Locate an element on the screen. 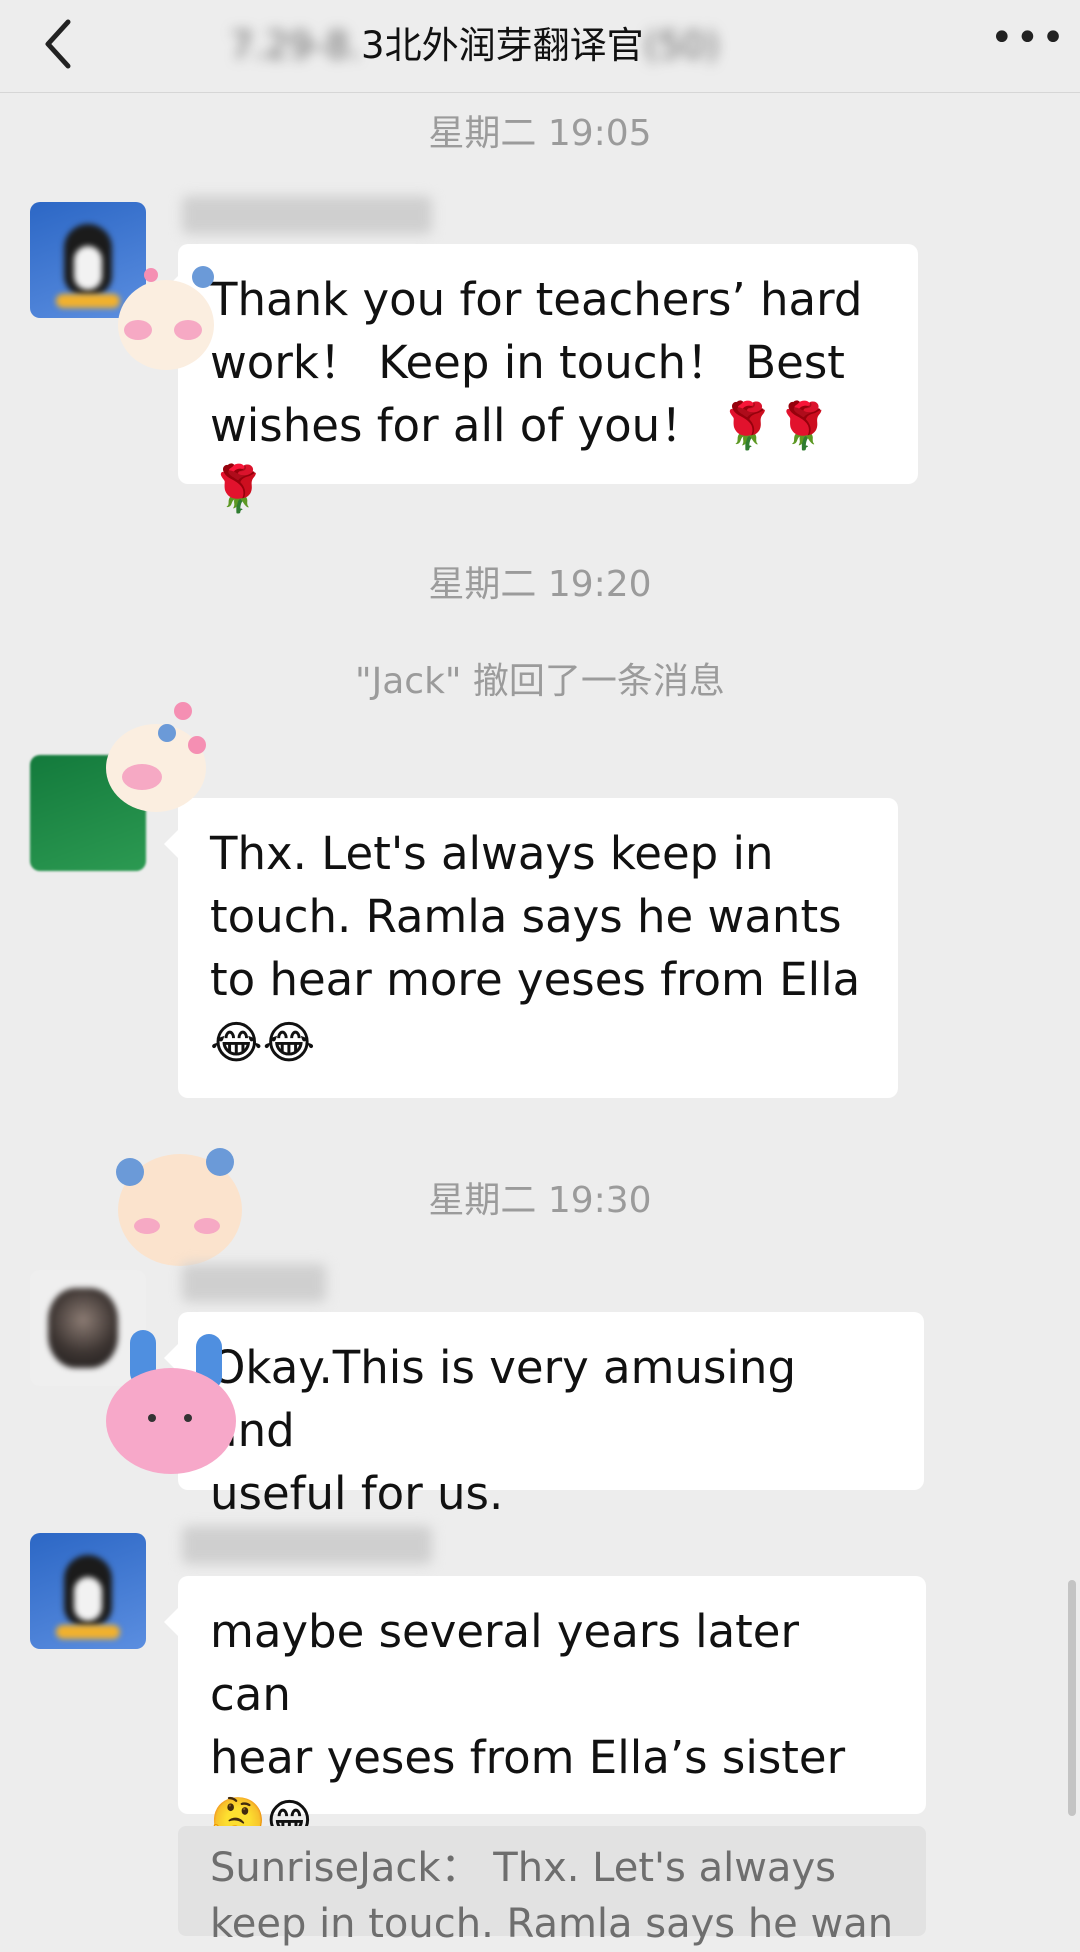 Image resolution: width=1080 pixels, height=1952 pixels. message-line: wishes for all of you！ 🌹🌹🌹 is located at coordinates (521, 457).